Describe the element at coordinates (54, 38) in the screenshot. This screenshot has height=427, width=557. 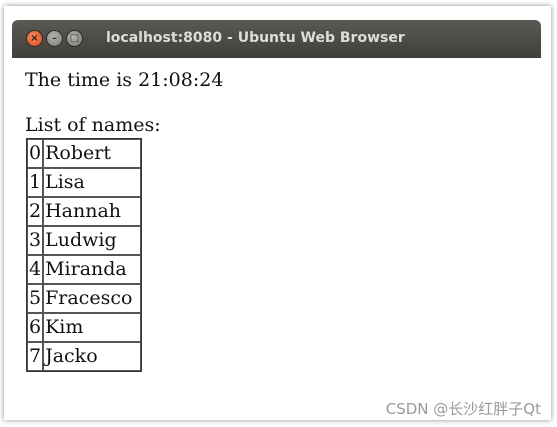
I see `minimize-window-icon: –` at that location.